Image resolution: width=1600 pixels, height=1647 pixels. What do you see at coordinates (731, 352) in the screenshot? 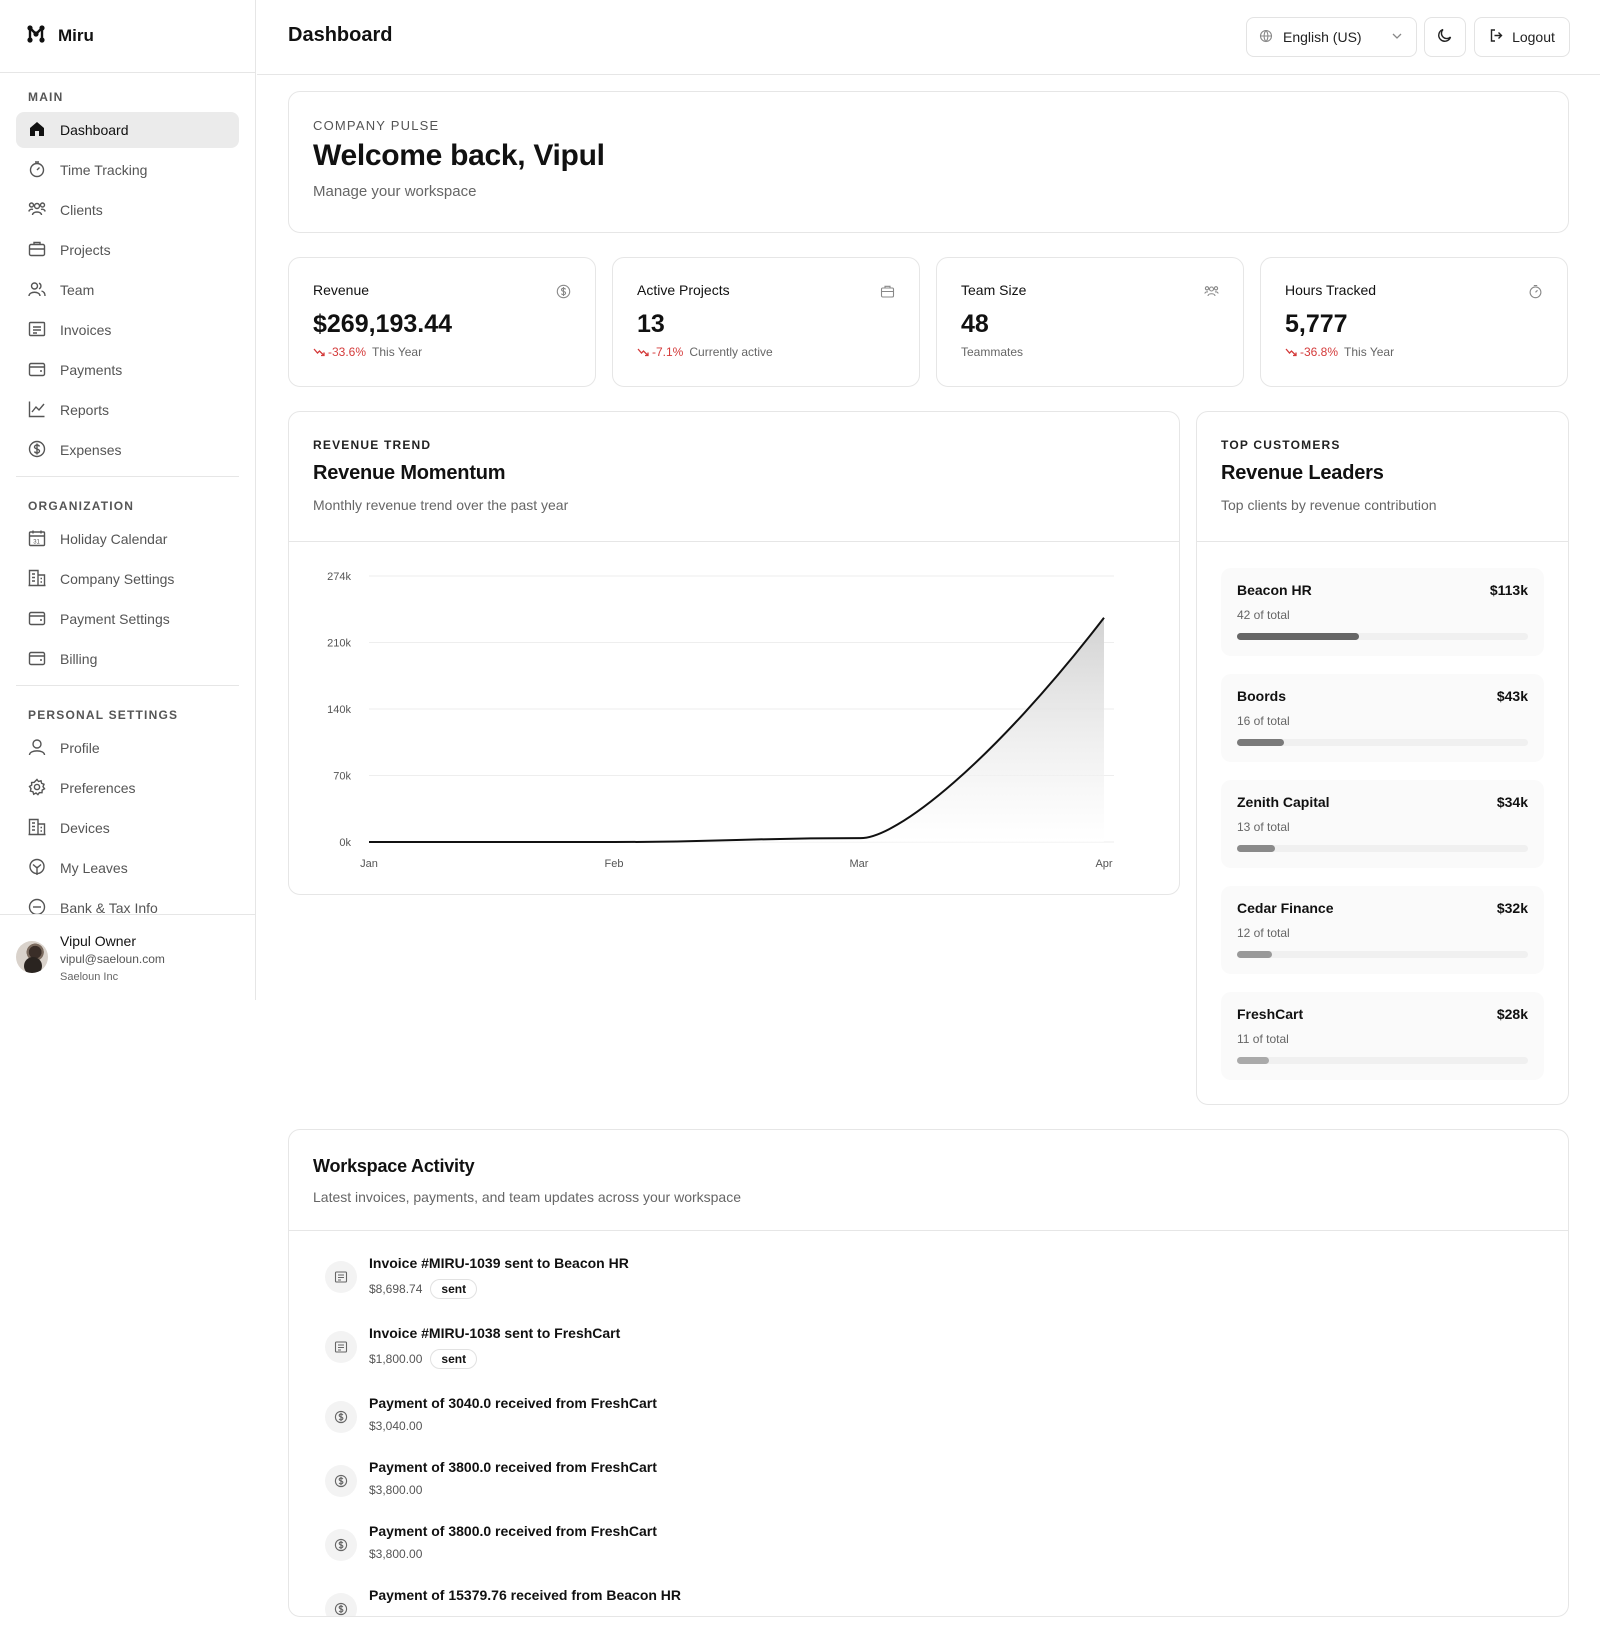
I see `stat-period: Currently active` at bounding box center [731, 352].